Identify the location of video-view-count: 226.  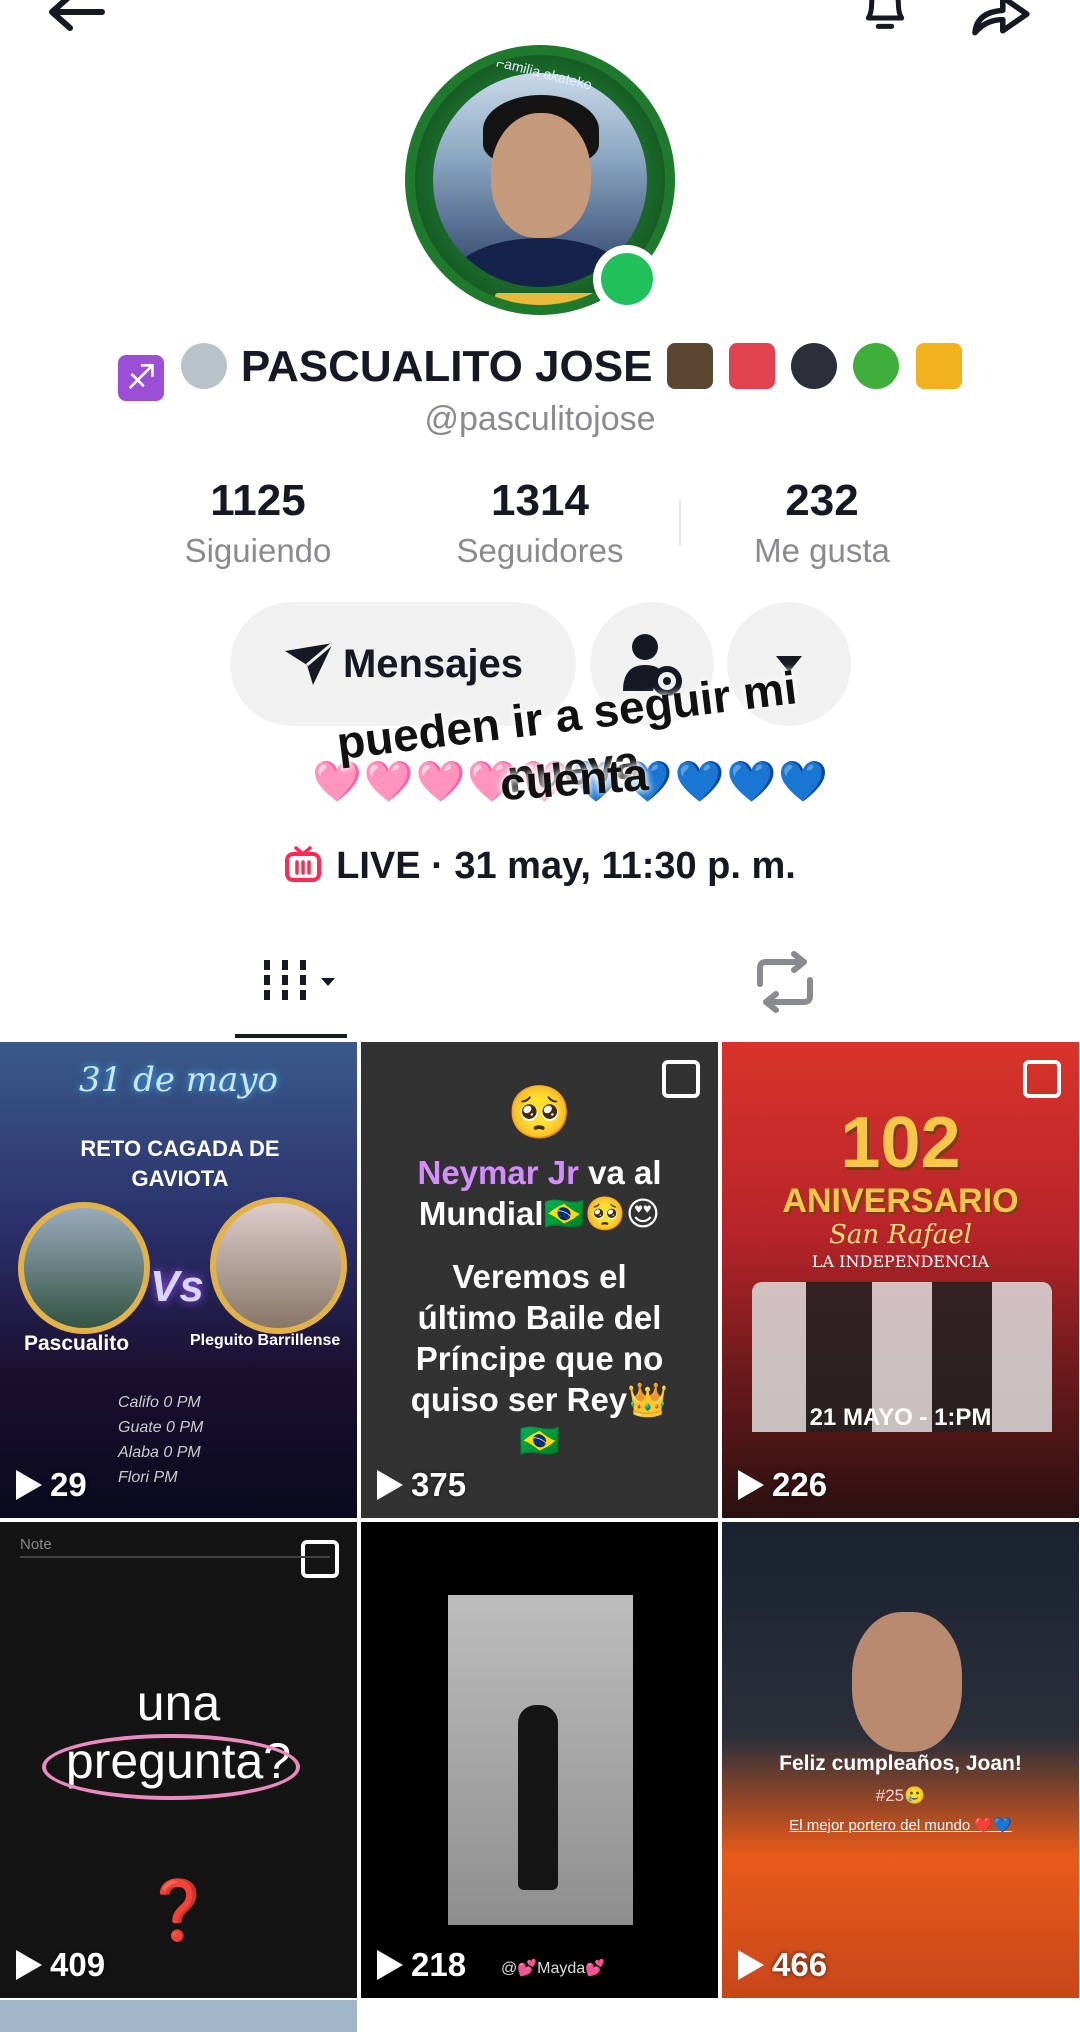
(782, 1485).